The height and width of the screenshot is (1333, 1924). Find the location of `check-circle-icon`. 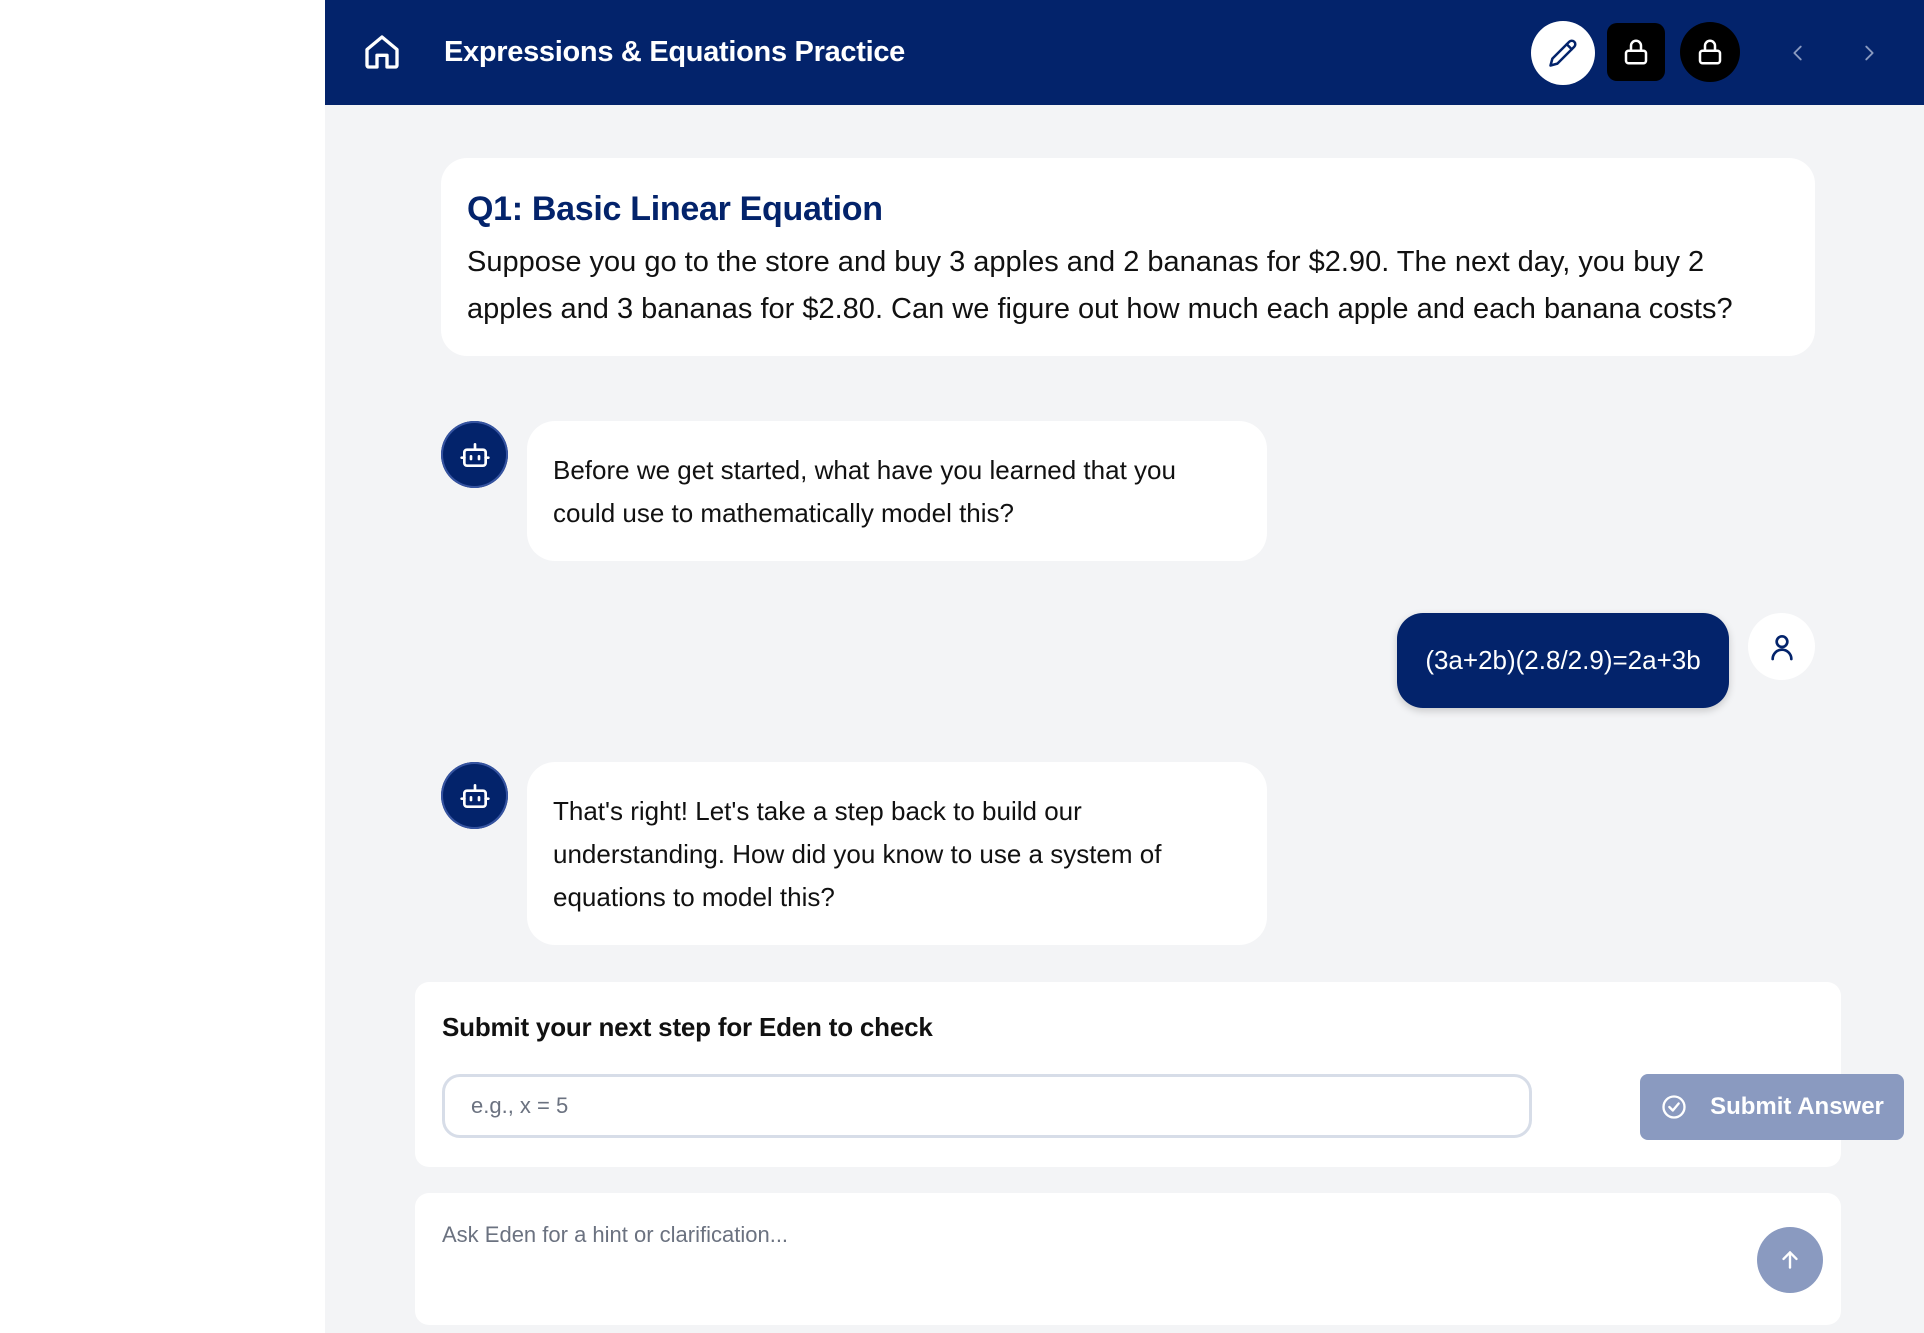

check-circle-icon is located at coordinates (1674, 1107).